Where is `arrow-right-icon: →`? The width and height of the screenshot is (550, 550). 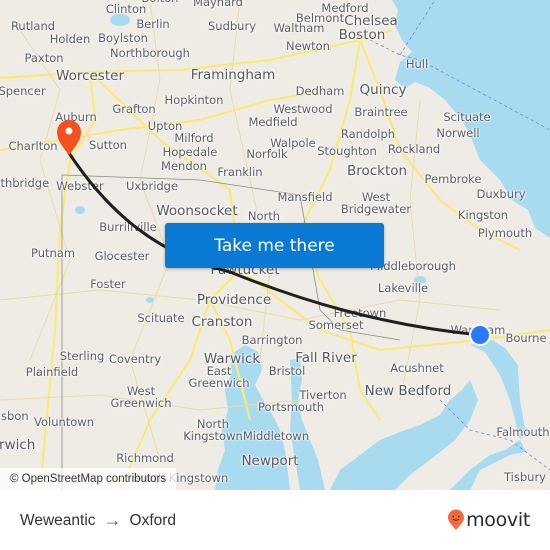 arrow-right-icon: → is located at coordinates (112, 520).